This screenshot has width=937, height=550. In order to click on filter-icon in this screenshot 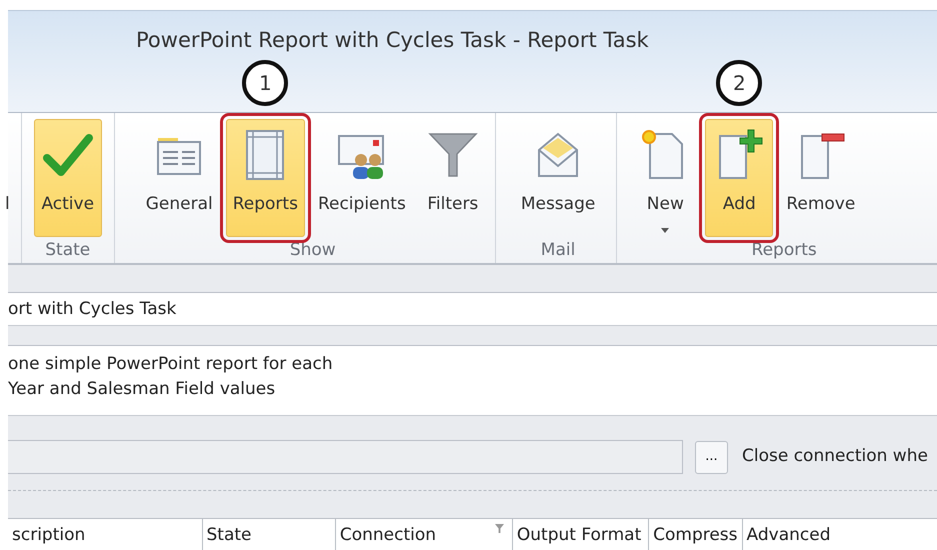, I will do `click(499, 528)`.